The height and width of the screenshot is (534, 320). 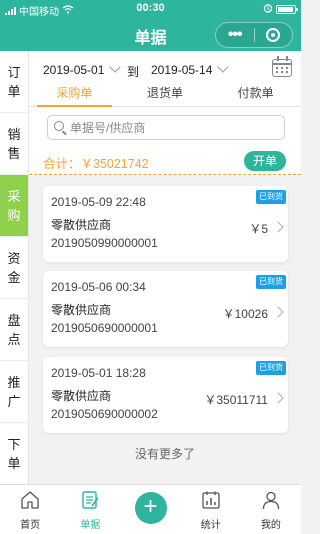 What do you see at coordinates (59, 126) in the screenshot?
I see `search-icon` at bounding box center [59, 126].